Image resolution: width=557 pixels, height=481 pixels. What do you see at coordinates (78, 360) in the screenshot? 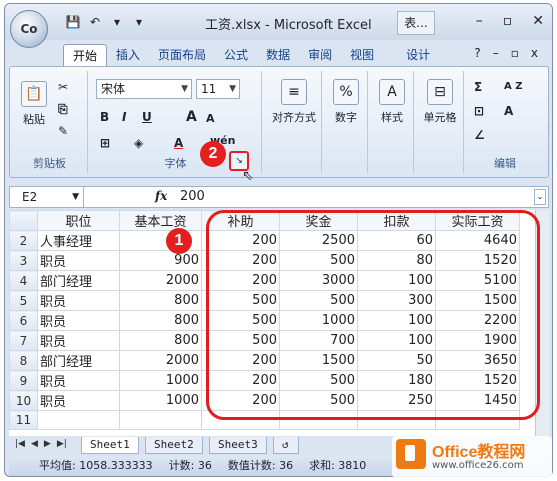
I see `data-cell: 部门经理` at bounding box center [78, 360].